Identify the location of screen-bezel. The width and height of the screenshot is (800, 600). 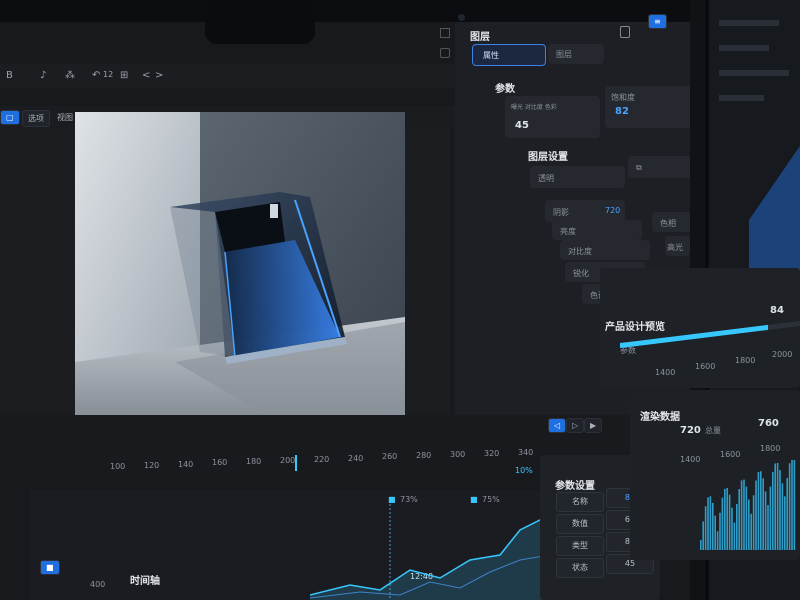
(345, 11).